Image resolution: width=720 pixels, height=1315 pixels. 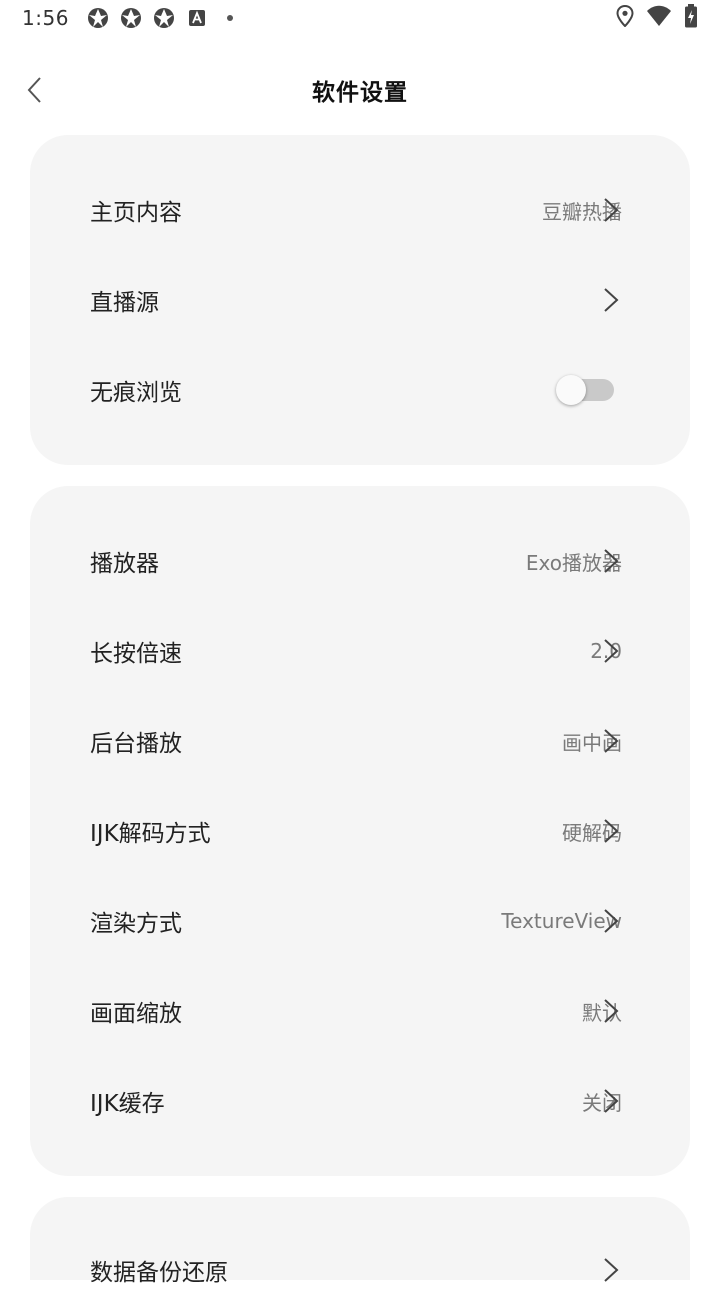 What do you see at coordinates (360, 1101) in the screenshot?
I see `settings-row-ijk-cache: IJK缓存 关闭` at bounding box center [360, 1101].